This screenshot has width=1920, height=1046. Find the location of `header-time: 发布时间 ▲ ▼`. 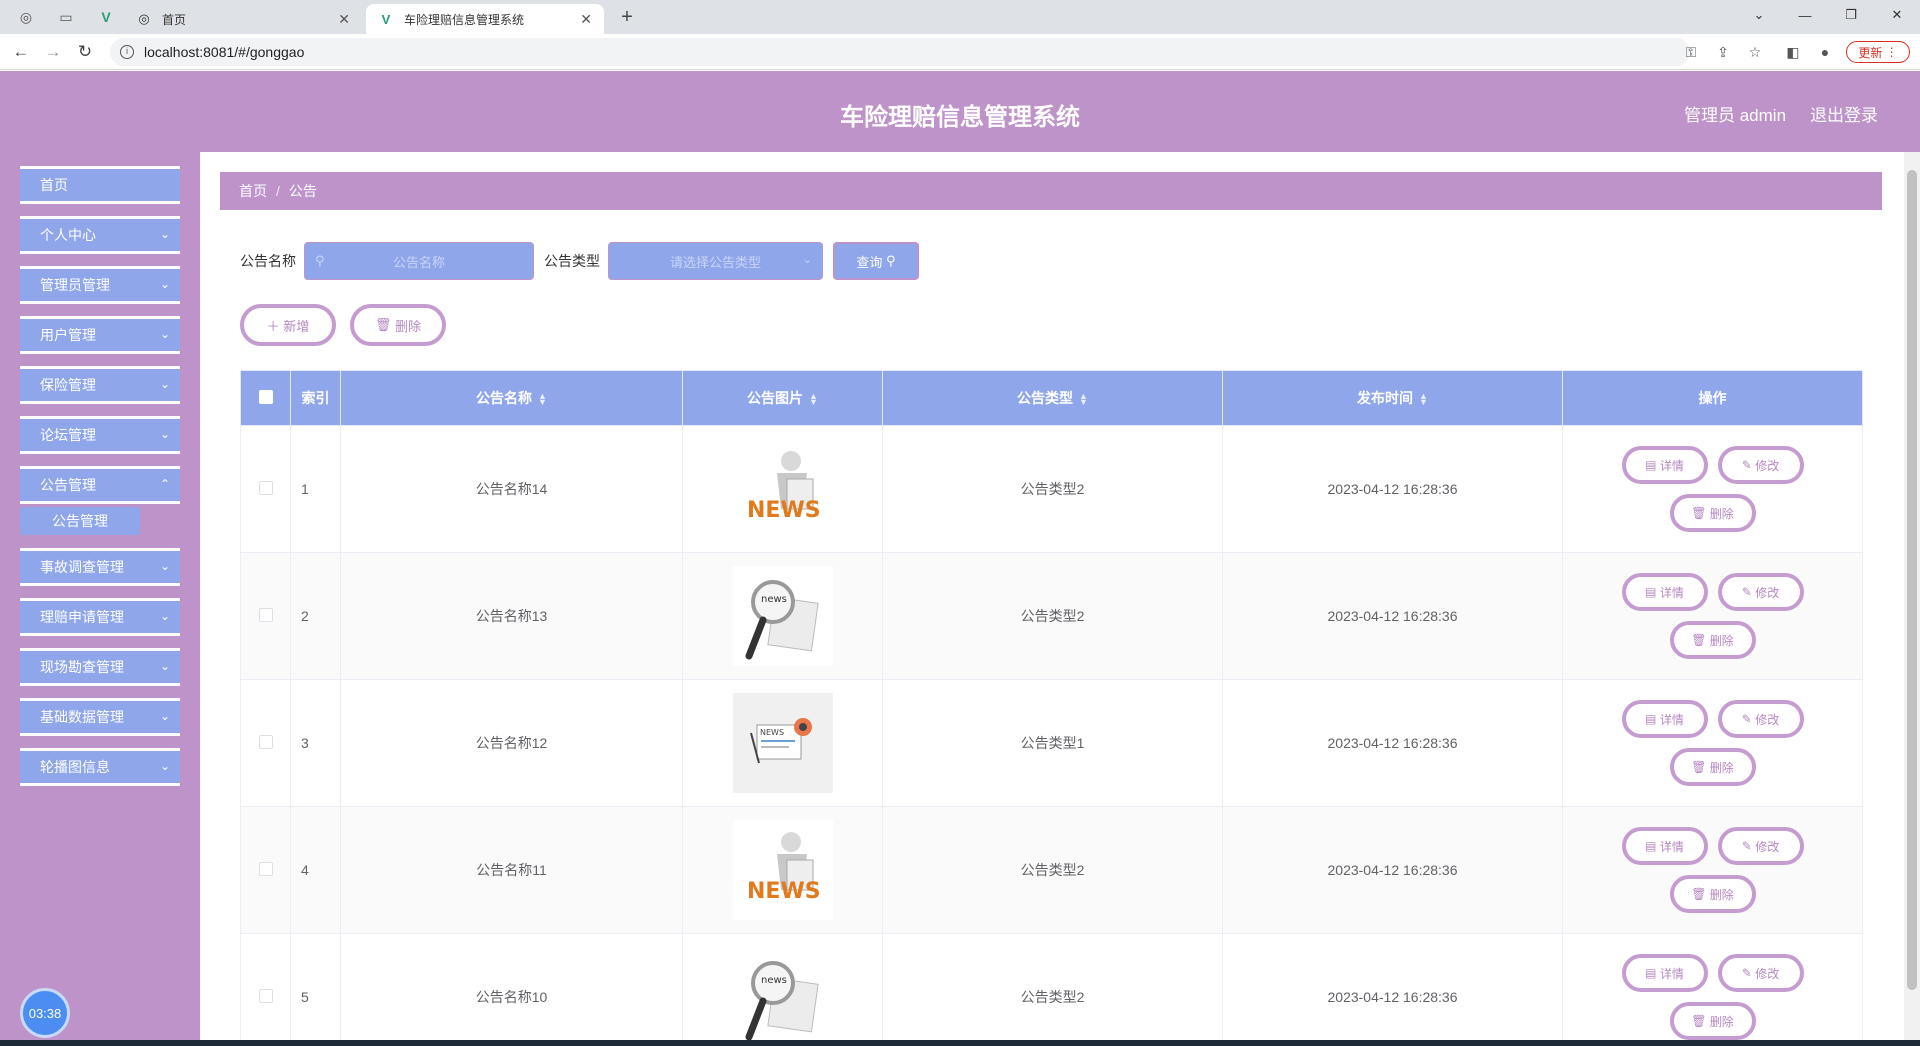

header-time: 发布时间 ▲ ▼ is located at coordinates (1392, 398).